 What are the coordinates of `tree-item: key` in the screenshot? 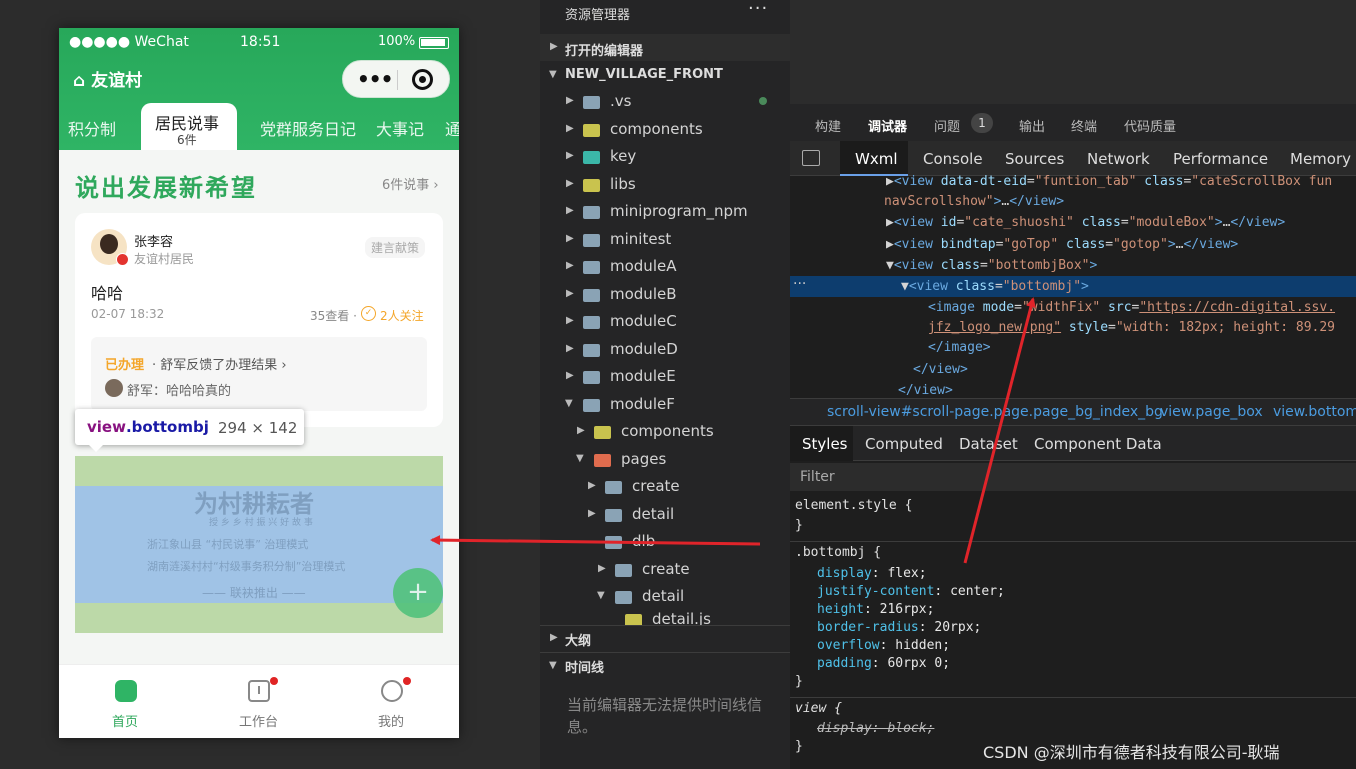 It's located at (623, 156).